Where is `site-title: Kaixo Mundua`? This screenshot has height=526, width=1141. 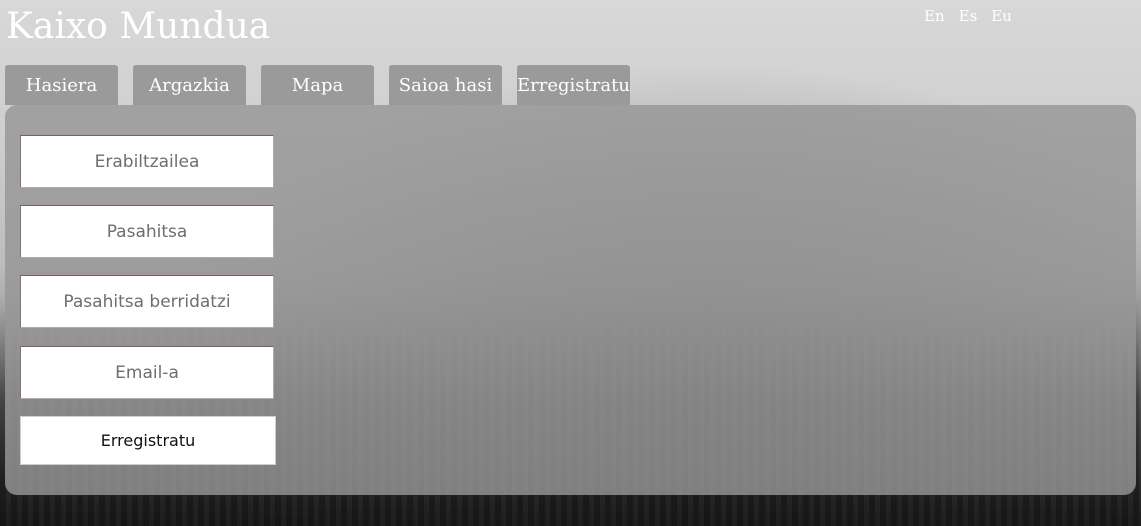
site-title: Kaixo Mundua is located at coordinates (138, 26).